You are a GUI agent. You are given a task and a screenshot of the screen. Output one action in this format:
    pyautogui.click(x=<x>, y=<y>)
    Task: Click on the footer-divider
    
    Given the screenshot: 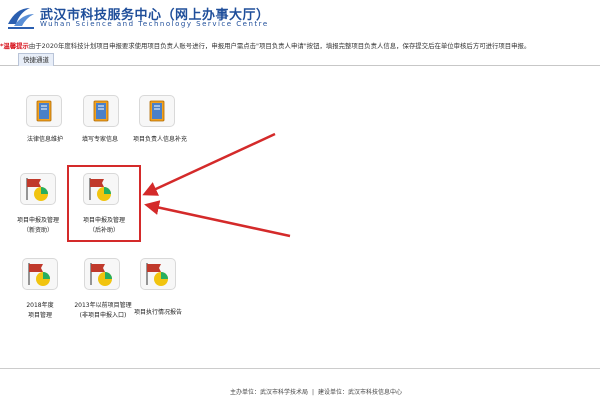 What is the action you would take?
    pyautogui.click(x=300, y=368)
    